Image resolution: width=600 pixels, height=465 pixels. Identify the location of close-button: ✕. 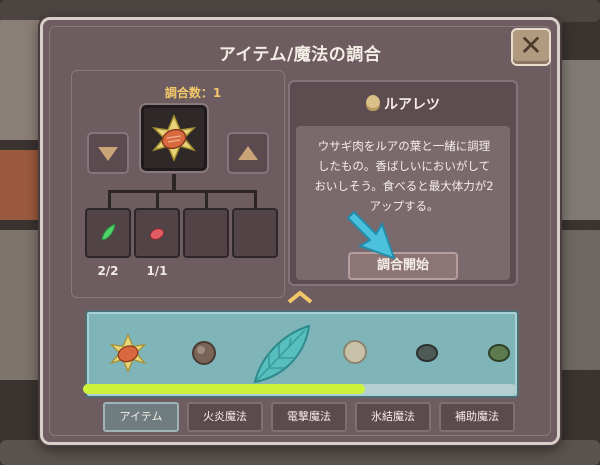
(531, 47).